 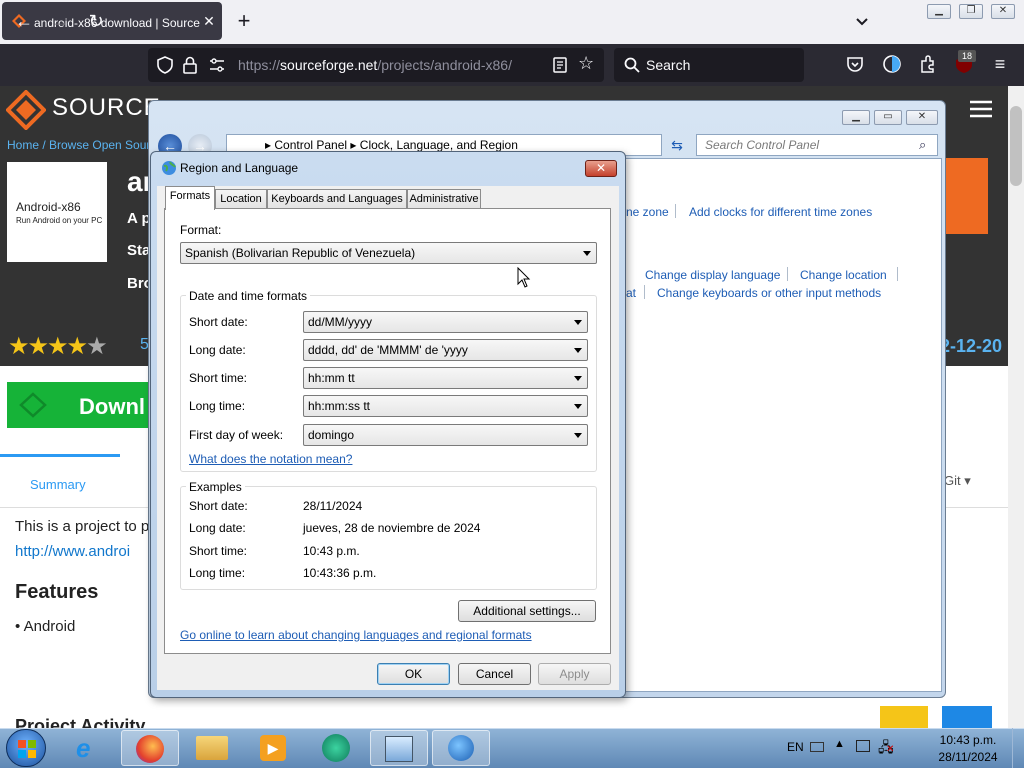 What do you see at coordinates (310, 145) in the screenshot?
I see `cp-crumb-control-panel: Control Panel` at bounding box center [310, 145].